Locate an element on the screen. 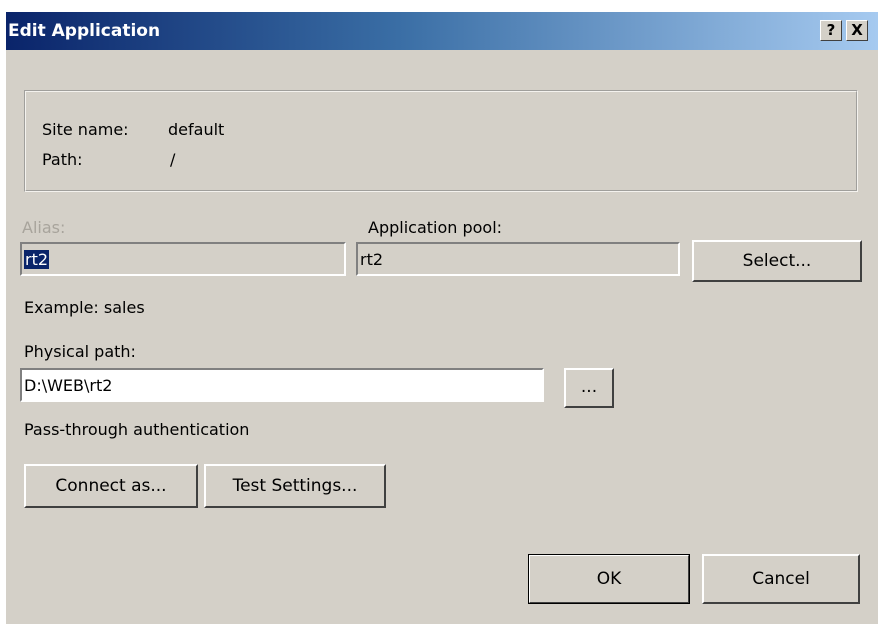  ok-button: OK is located at coordinates (609, 579).